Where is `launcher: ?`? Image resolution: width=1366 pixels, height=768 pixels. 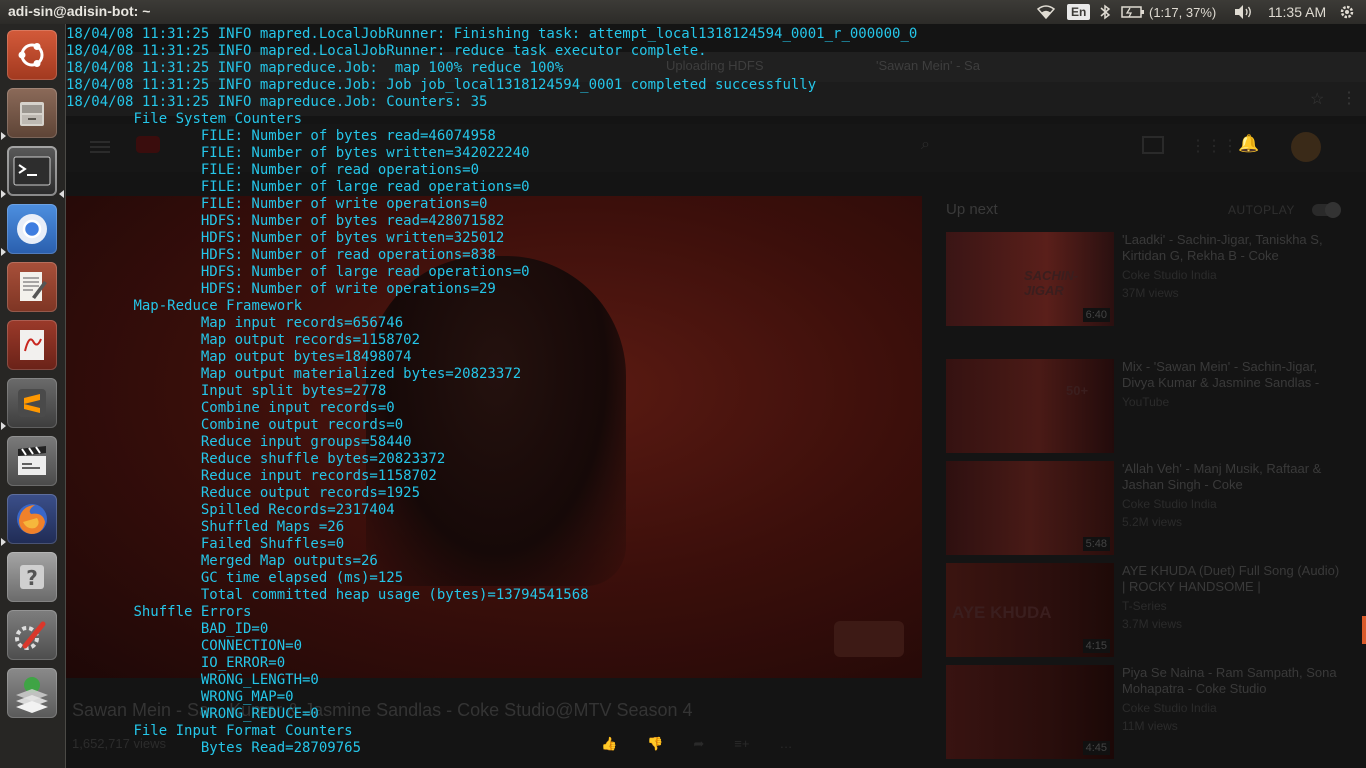
launcher: ? is located at coordinates (33, 396).